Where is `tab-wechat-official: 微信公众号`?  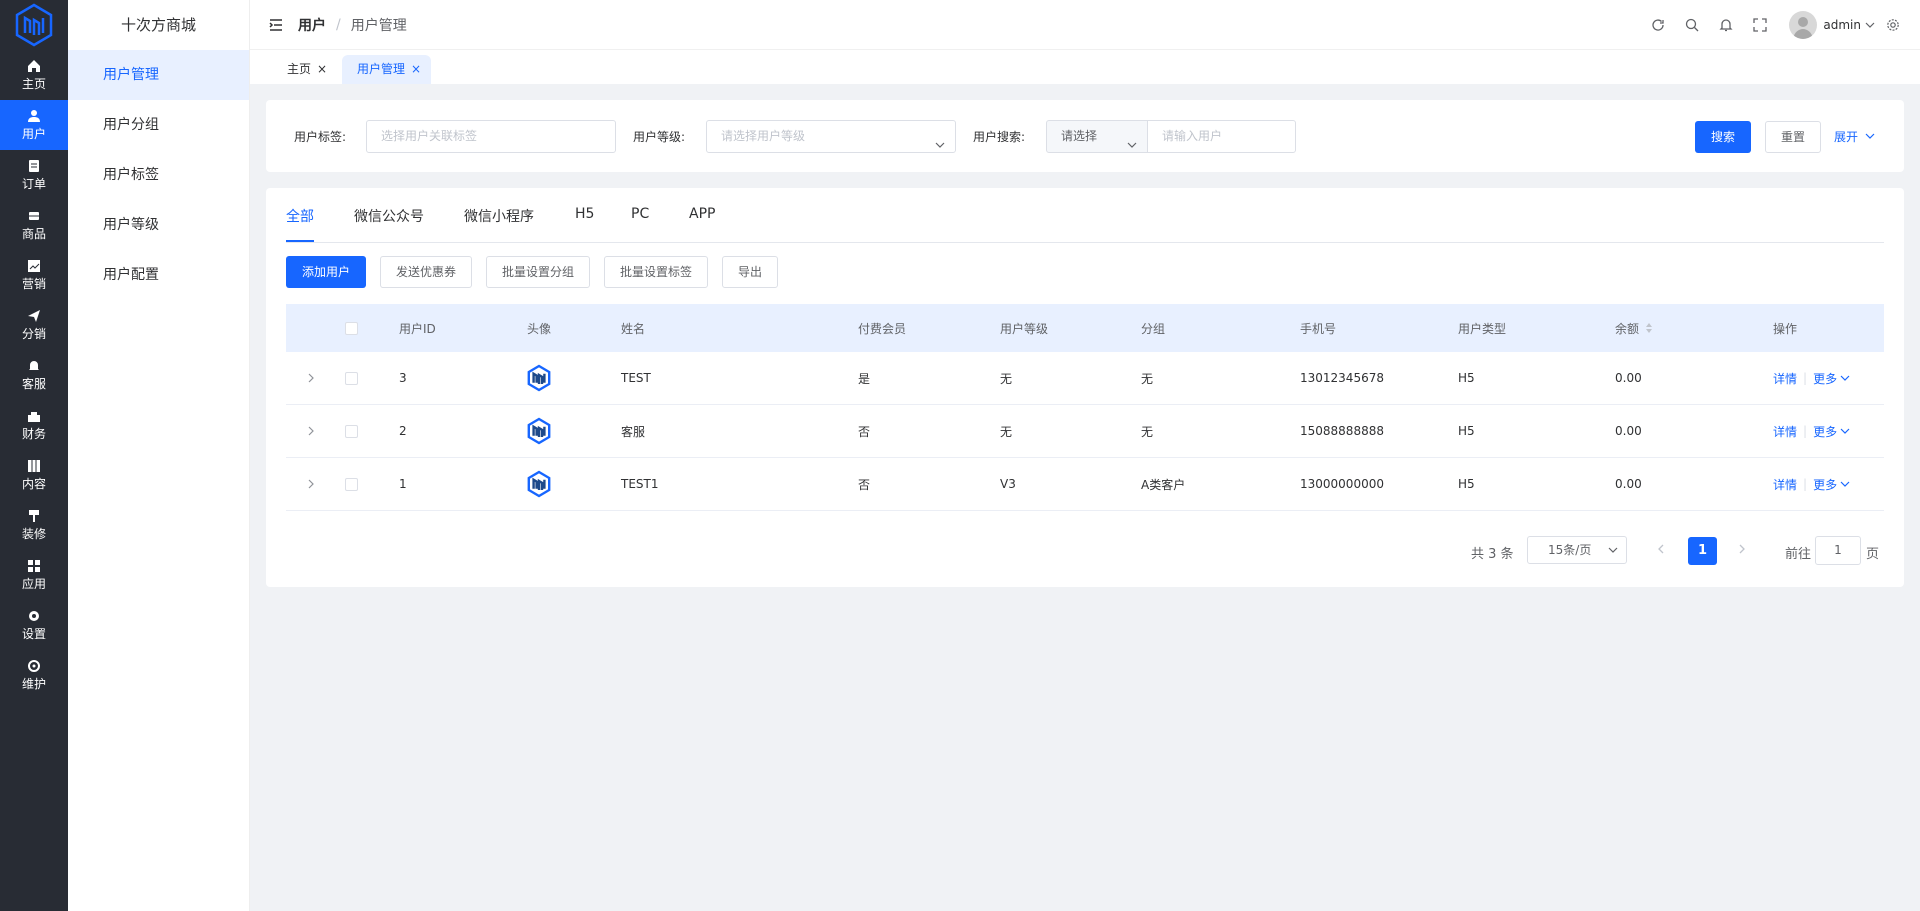
tab-wechat-official: 微信公众号 is located at coordinates (389, 216).